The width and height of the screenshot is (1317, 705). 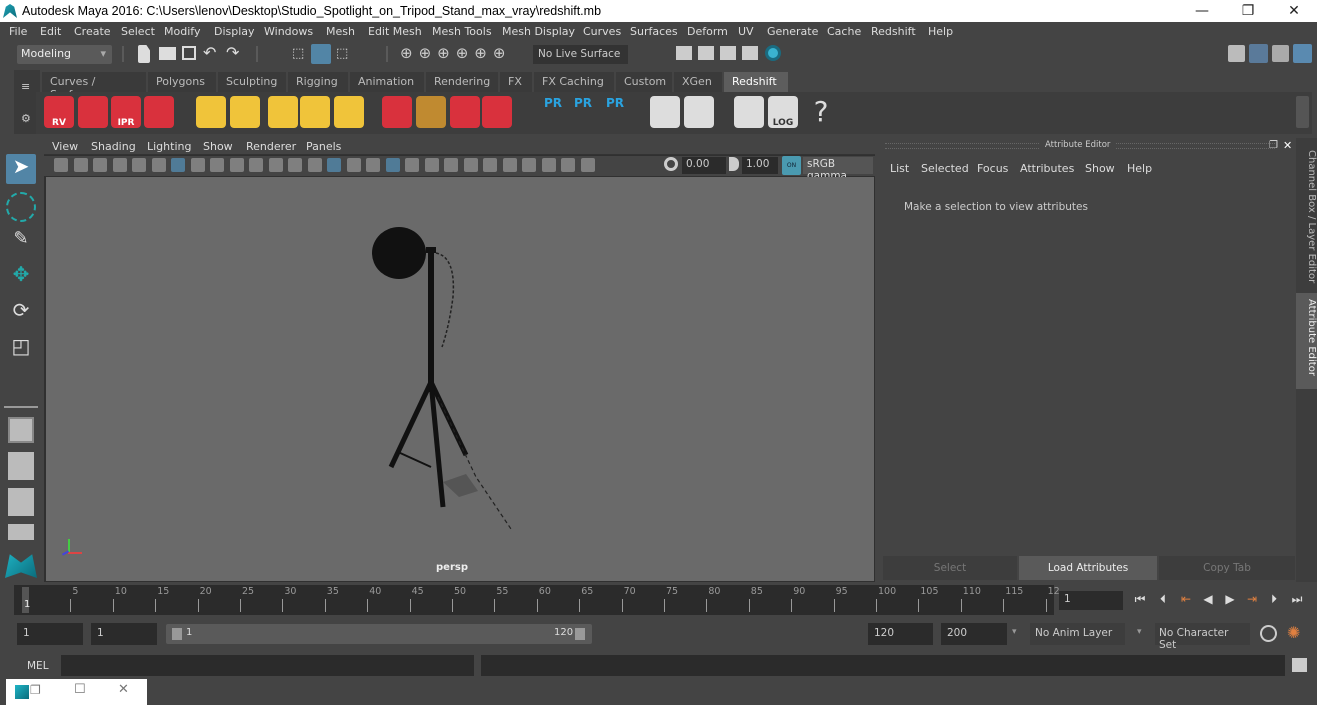 What do you see at coordinates (21, 169) in the screenshot?
I see `select-tool-icon: ➤` at bounding box center [21, 169].